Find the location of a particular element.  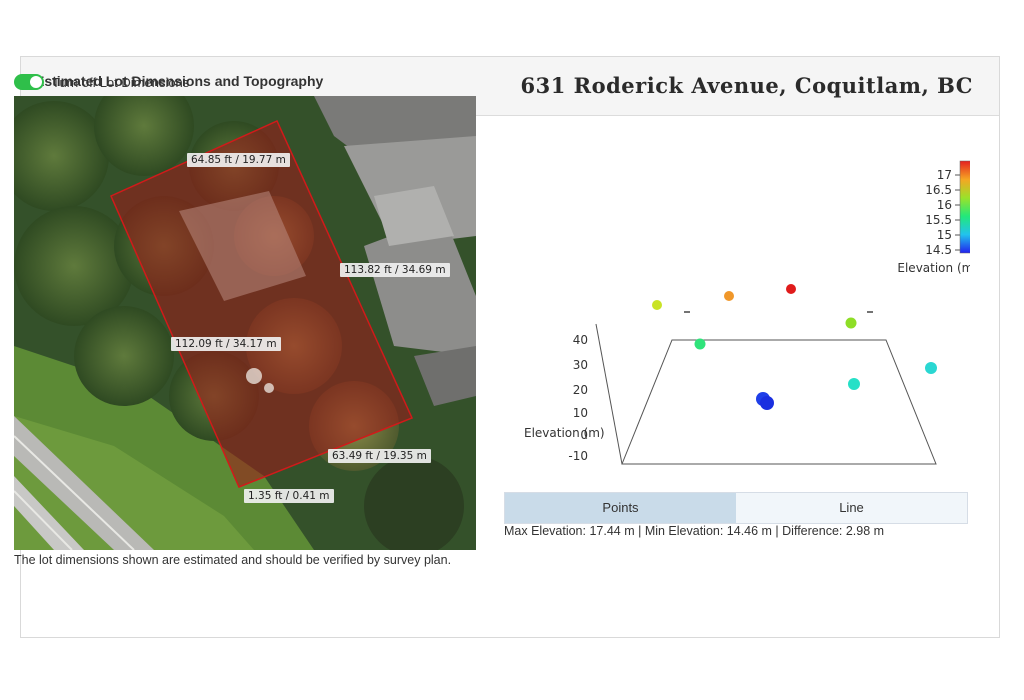

z-axis-tick-label: 20 is located at coordinates (580, 390).